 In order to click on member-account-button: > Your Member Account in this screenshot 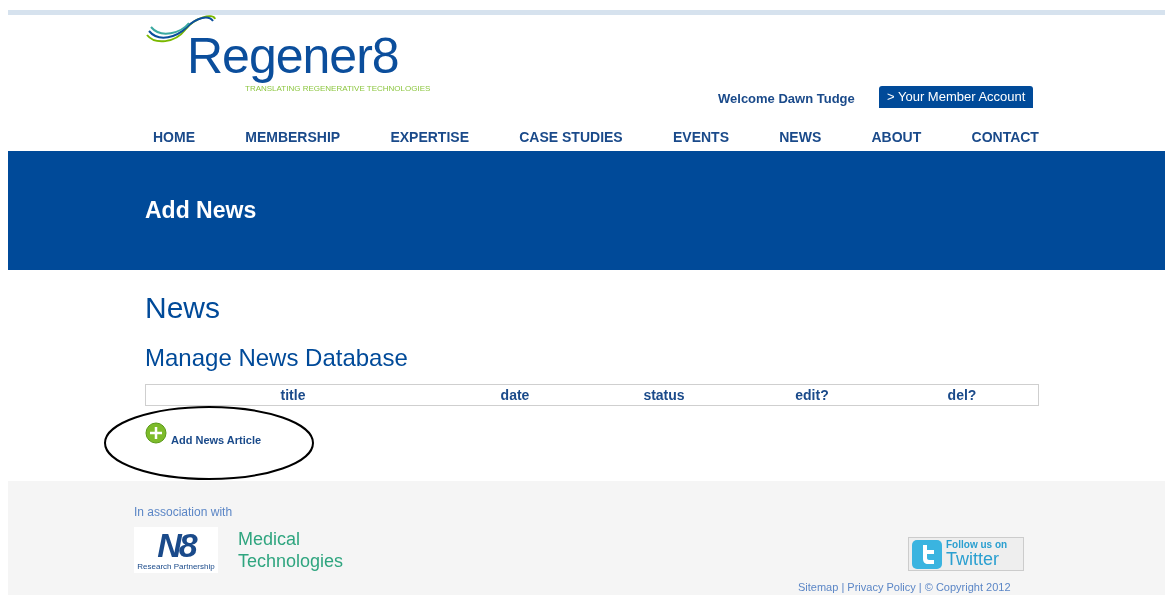, I will do `click(956, 97)`.